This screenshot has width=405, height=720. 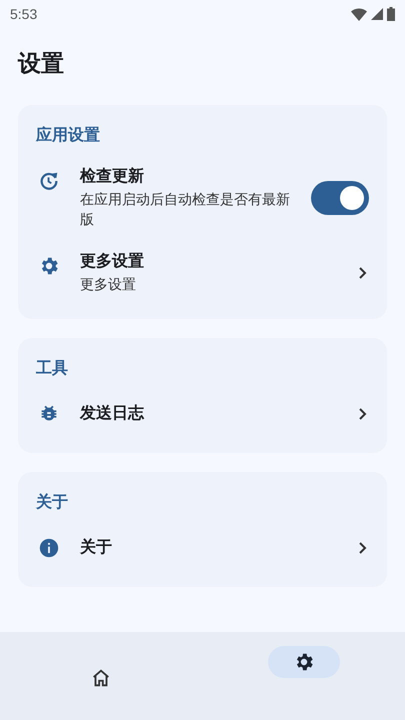 What do you see at coordinates (377, 14) in the screenshot?
I see `signal-icon` at bounding box center [377, 14].